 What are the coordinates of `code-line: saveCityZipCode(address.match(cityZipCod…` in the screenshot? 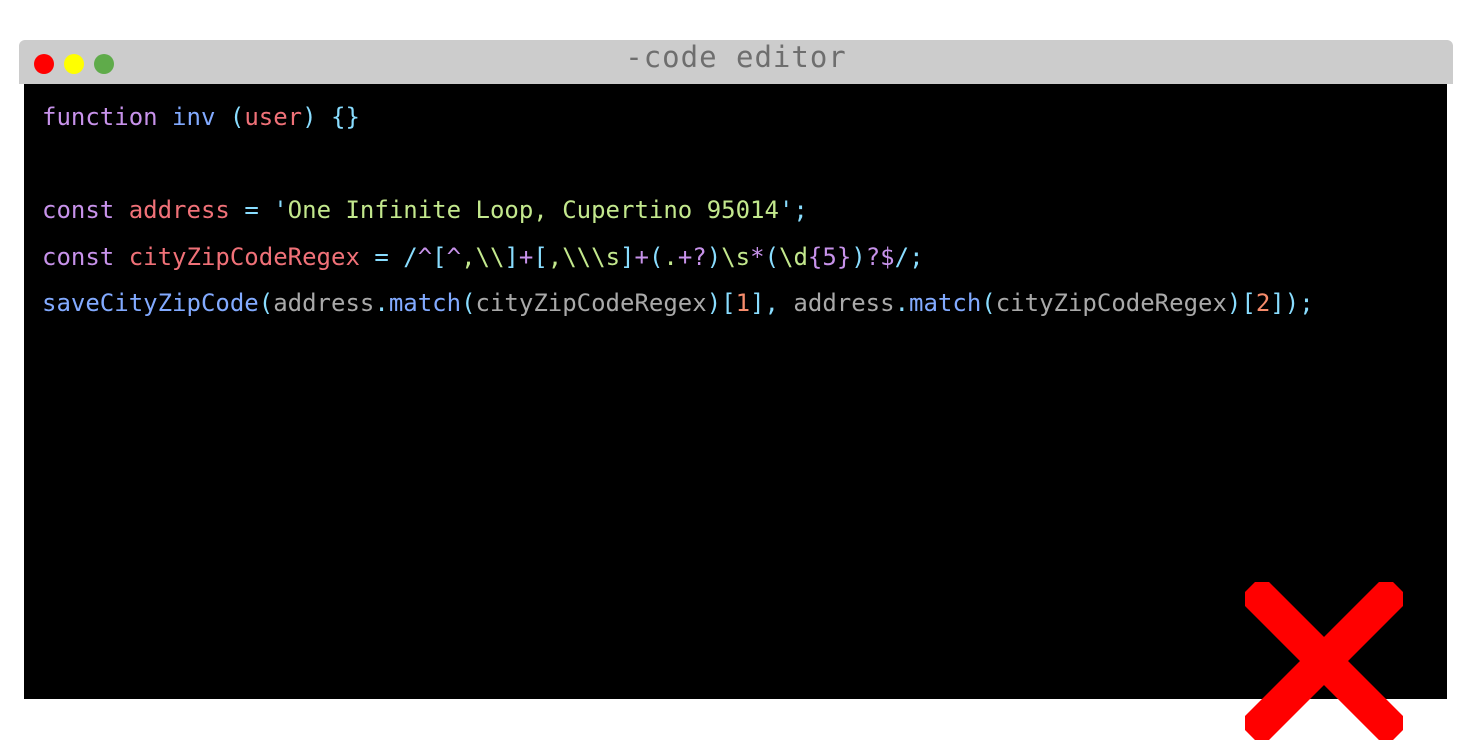 It's located at (678, 303).